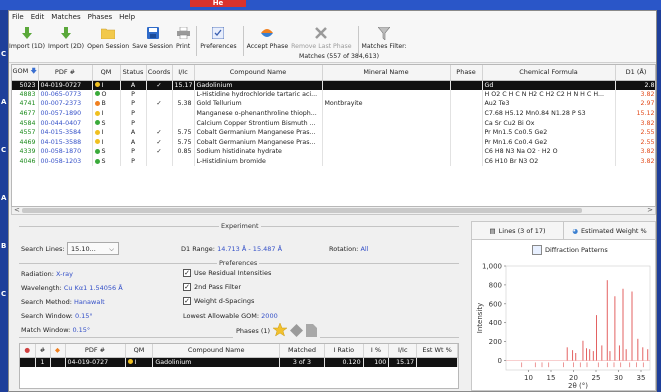 This screenshot has width=661, height=392. Describe the element at coordinates (635, 113) in the screenshot. I see `d1-cell: 15.12` at that location.